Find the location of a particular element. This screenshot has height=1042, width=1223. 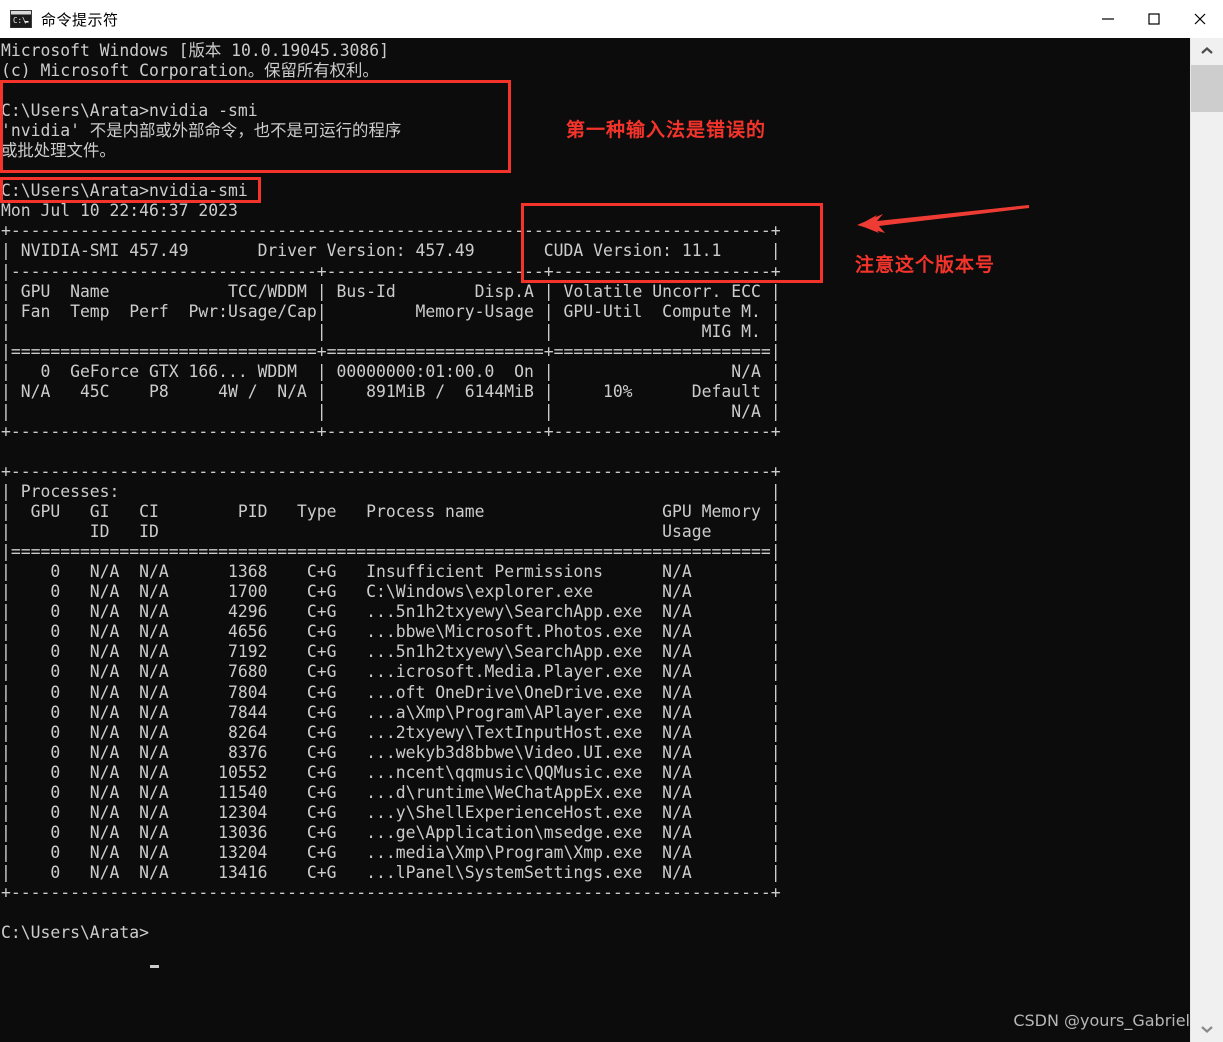

close-button is located at coordinates (1200, 19).